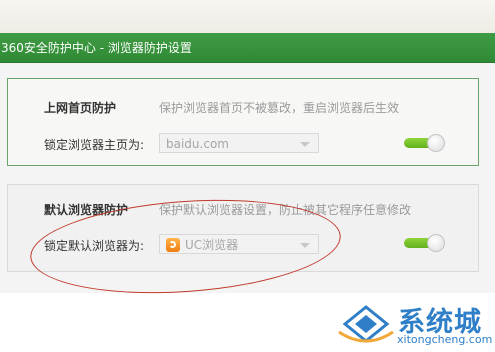 The width and height of the screenshot is (495, 352). Describe the element at coordinates (86, 210) in the screenshot. I see `default-browser-protection-title: 默认浏览器防护` at that location.